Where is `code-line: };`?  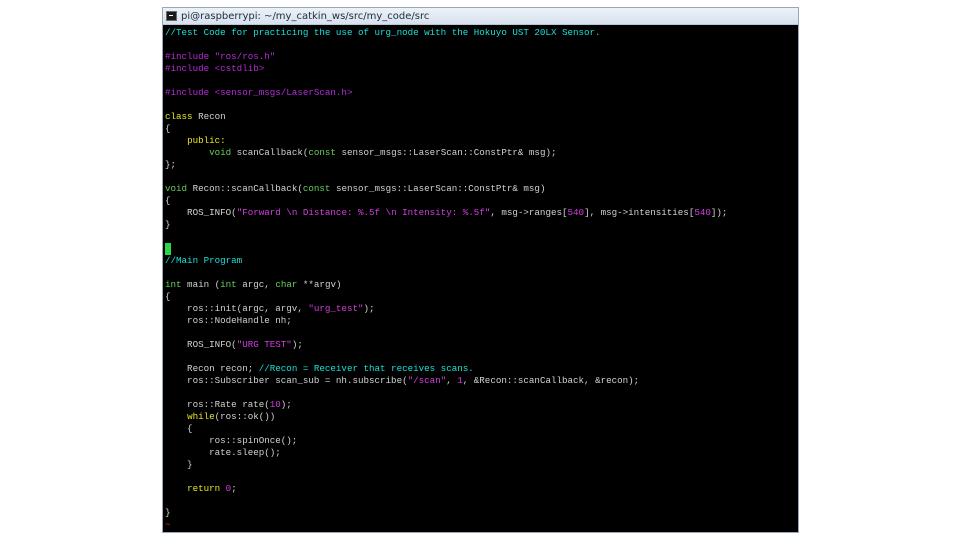
code-line: }; is located at coordinates (481, 165).